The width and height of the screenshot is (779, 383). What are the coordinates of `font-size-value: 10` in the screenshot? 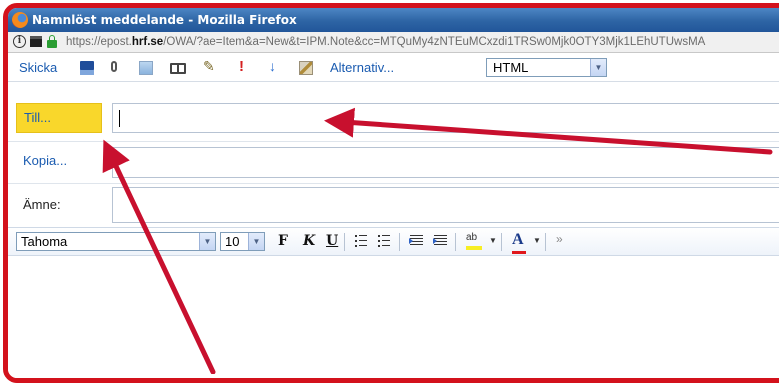 It's located at (232, 241).